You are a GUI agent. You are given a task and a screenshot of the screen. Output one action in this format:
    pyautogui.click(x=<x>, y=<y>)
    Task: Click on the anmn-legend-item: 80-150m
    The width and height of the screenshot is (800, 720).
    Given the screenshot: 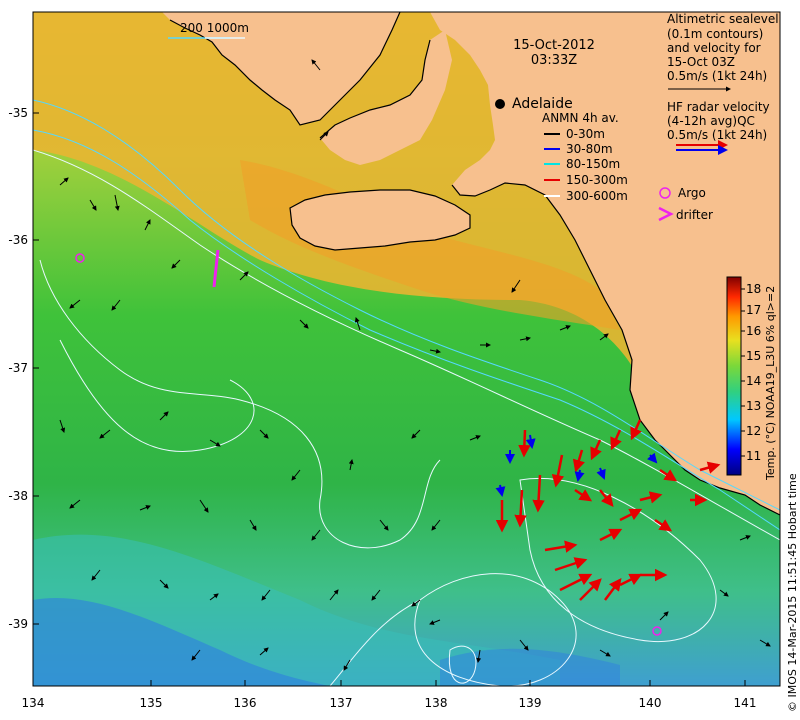 What is the action you would take?
    pyautogui.click(x=593, y=164)
    